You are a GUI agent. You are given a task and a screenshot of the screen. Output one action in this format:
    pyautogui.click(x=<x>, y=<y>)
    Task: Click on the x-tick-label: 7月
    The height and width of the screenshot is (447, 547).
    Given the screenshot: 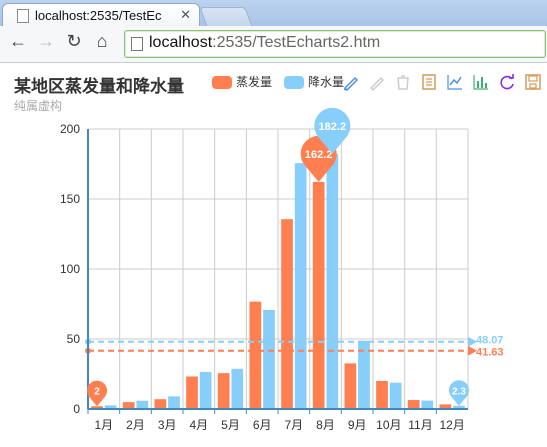 What is the action you would take?
    pyautogui.click(x=293, y=425)
    